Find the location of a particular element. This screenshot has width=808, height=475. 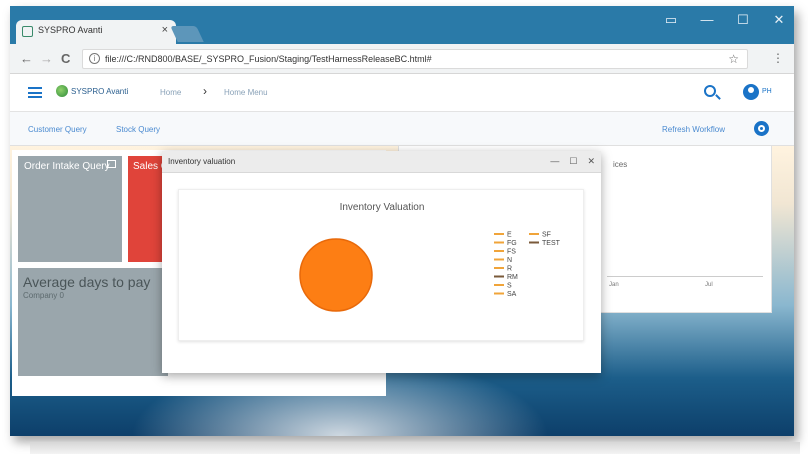

back-icon: ← is located at coordinates (26, 58).